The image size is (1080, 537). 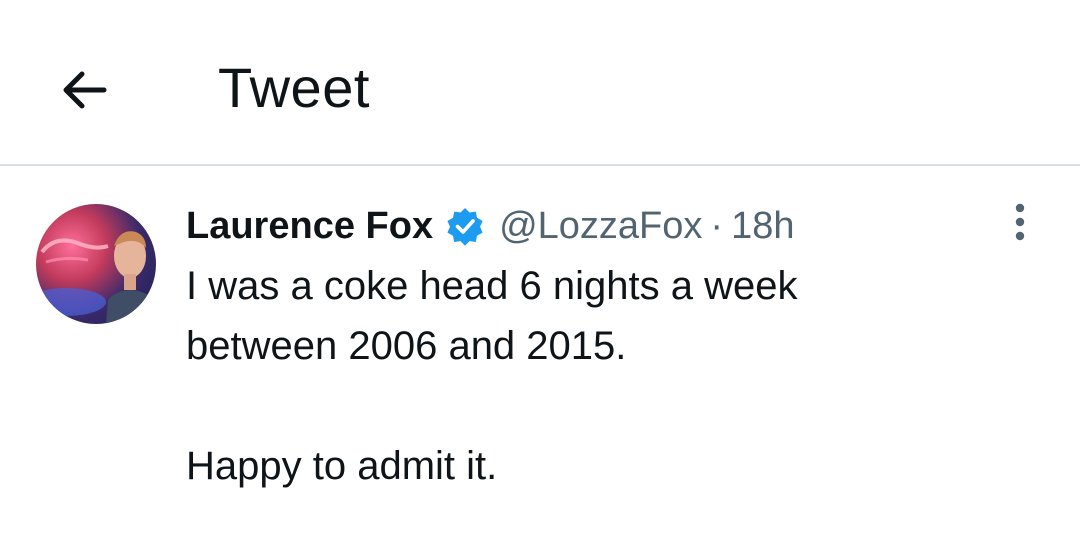 I want to click on back-button, so click(x=84, y=88).